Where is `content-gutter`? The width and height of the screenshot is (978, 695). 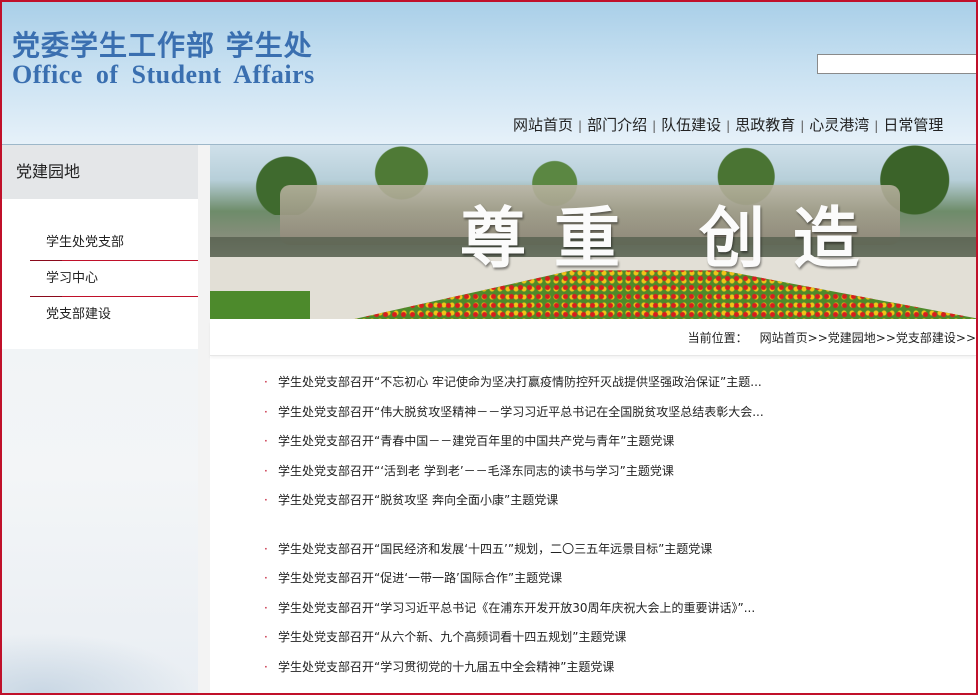
content-gutter is located at coordinates (204, 419).